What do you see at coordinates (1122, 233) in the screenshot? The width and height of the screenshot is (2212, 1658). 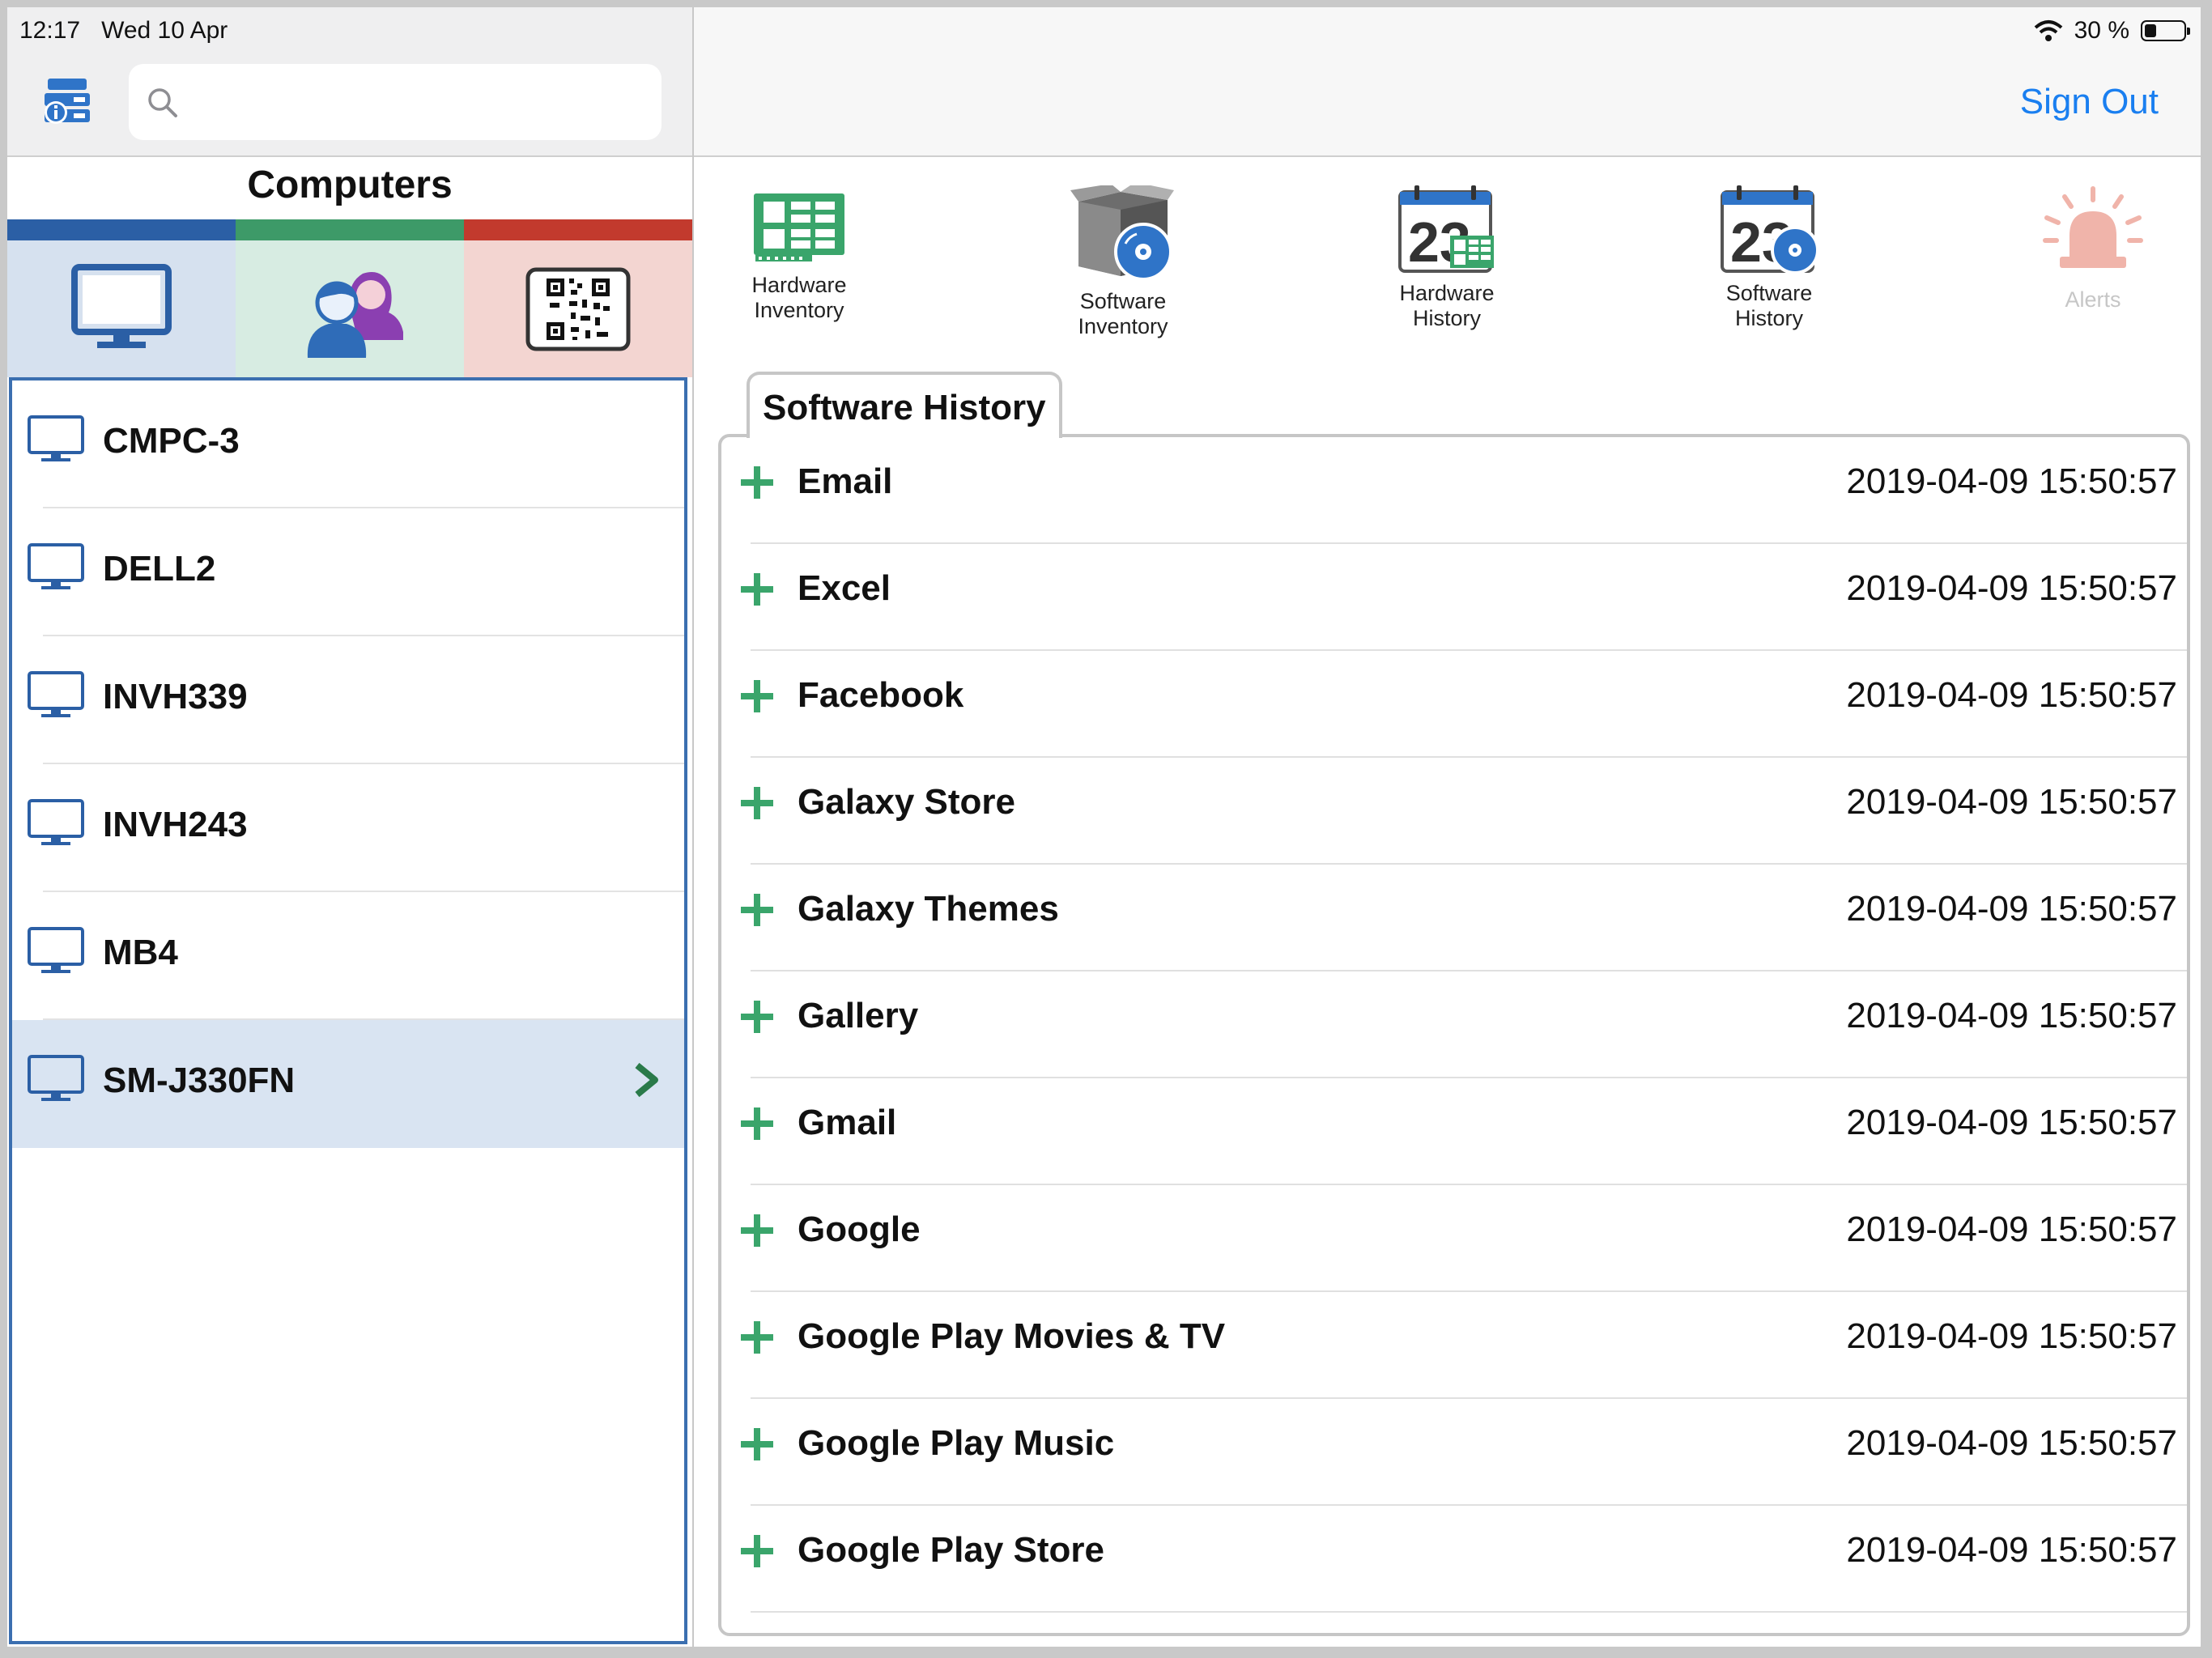 I see `software-inventory-icon` at bounding box center [1122, 233].